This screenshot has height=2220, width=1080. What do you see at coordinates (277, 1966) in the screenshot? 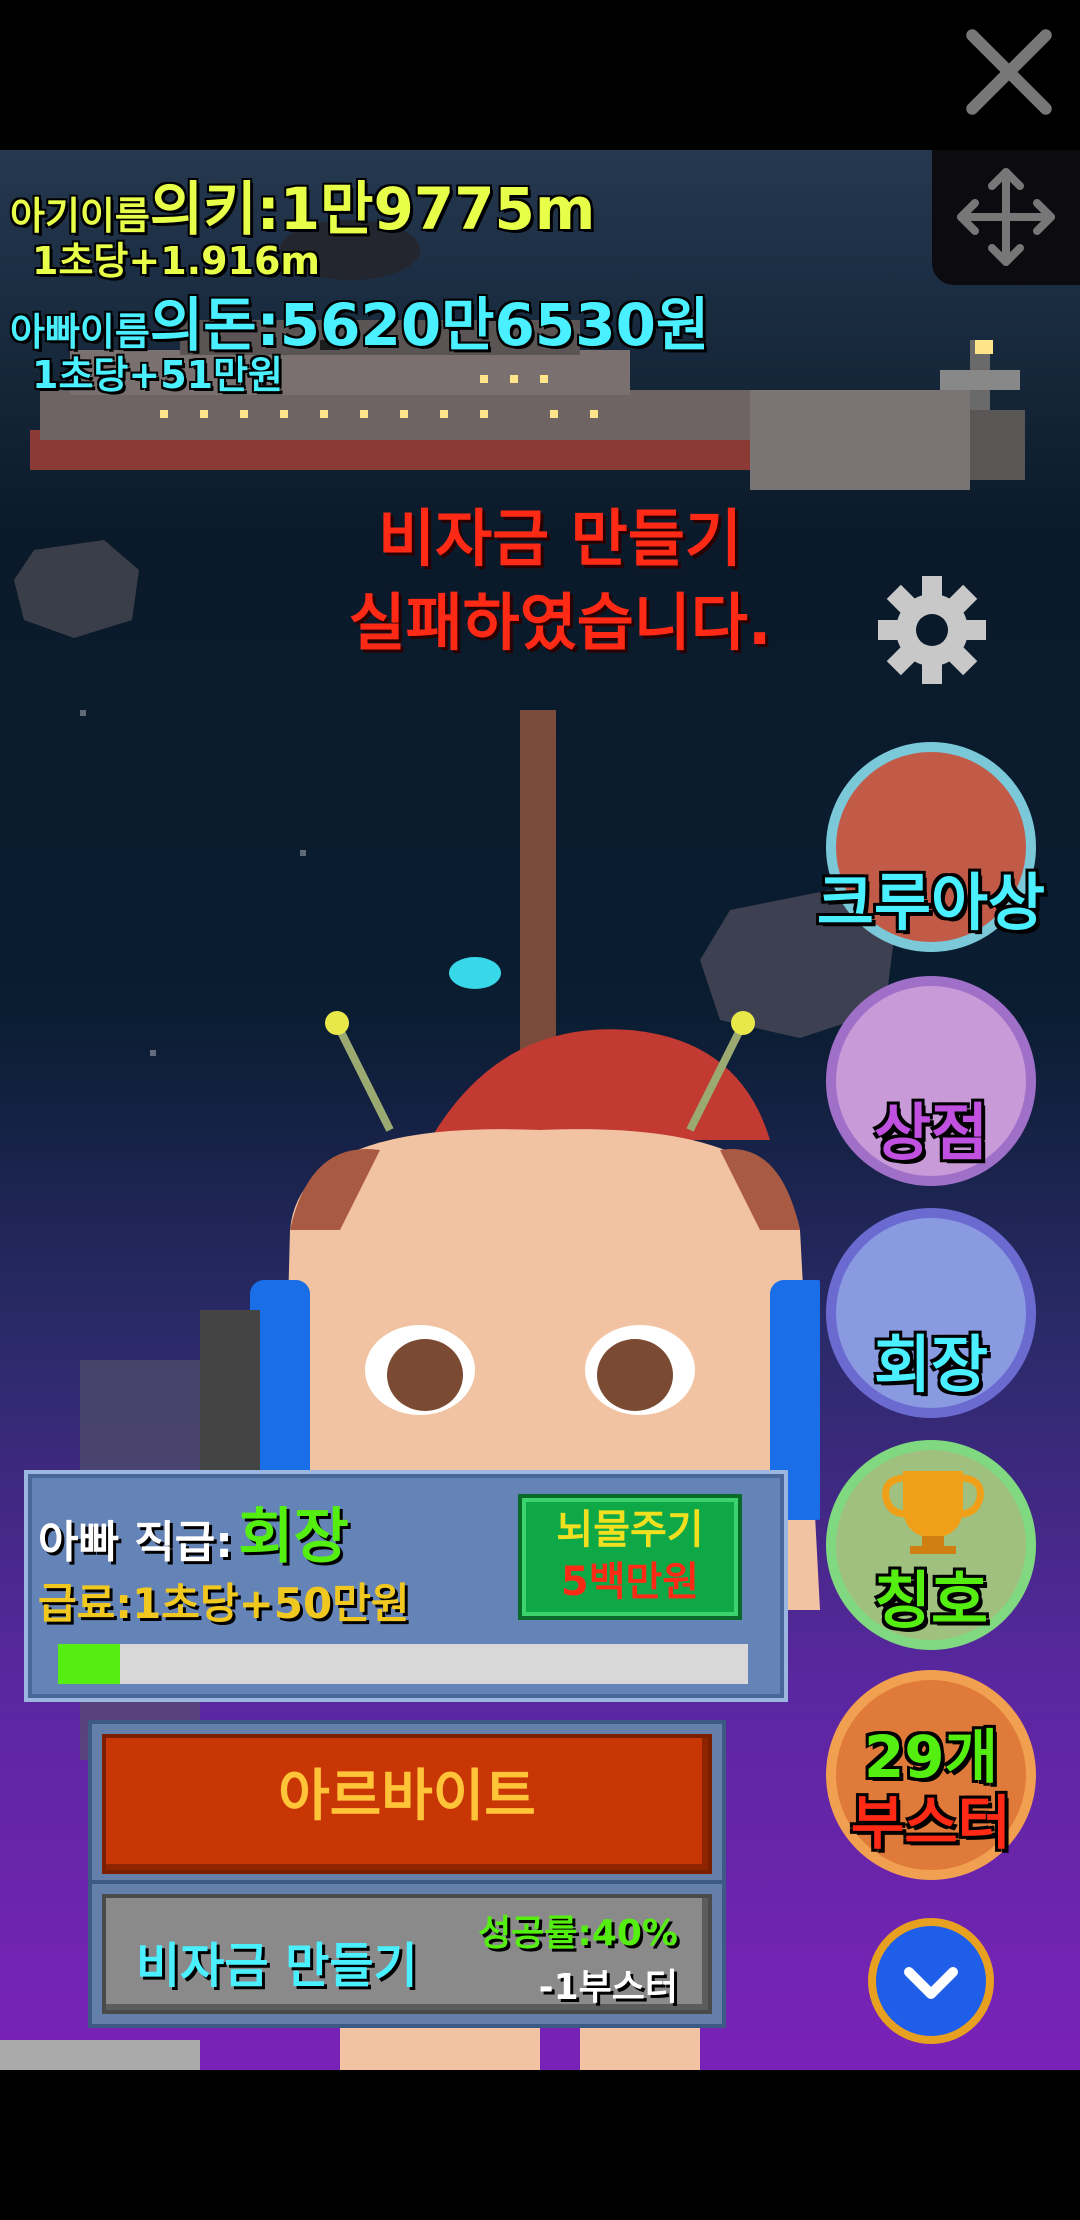
I see `slush-fund-label: 비자금 만들기` at bounding box center [277, 1966].